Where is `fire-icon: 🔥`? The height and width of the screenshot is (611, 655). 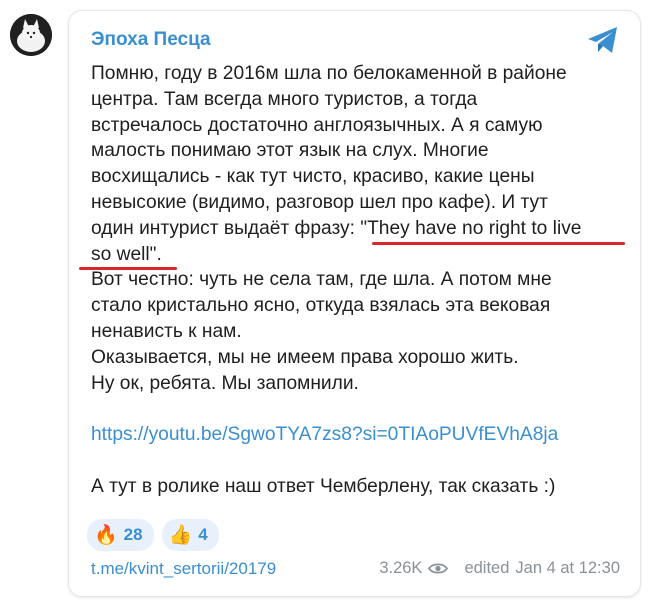
fire-icon: 🔥 is located at coordinates (106, 535).